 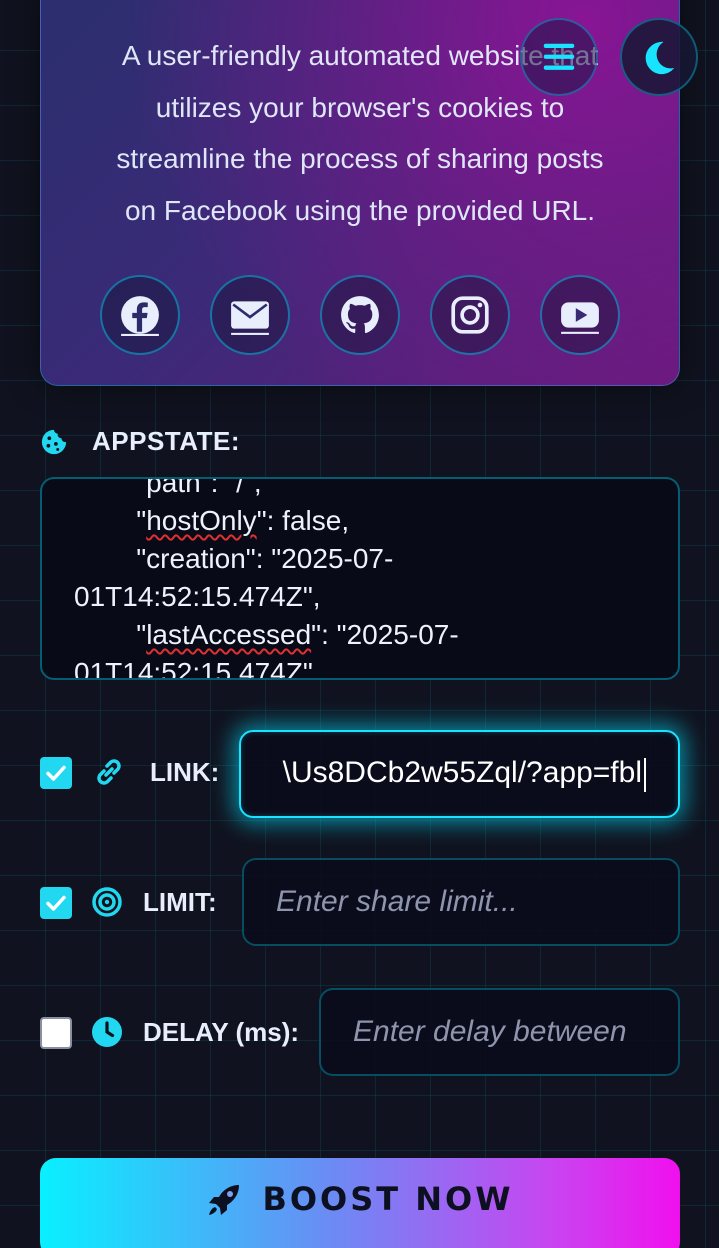 I want to click on social-links, so click(x=360, y=315).